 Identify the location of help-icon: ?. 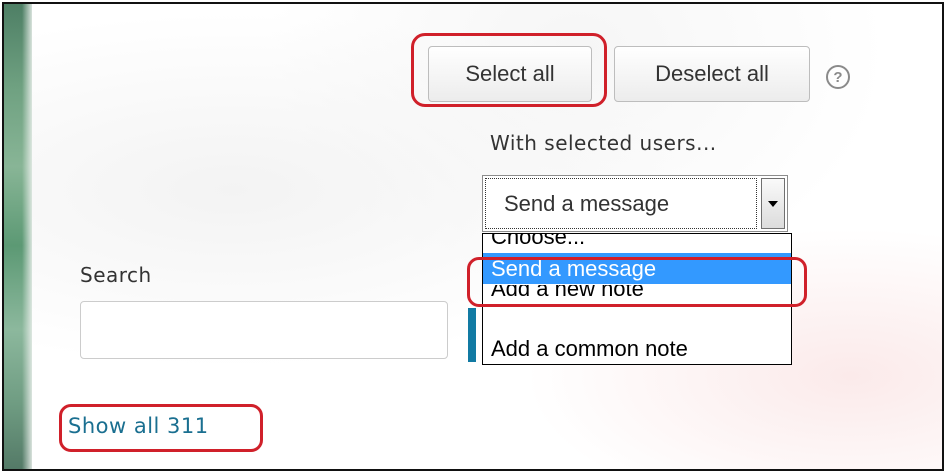
(838, 77).